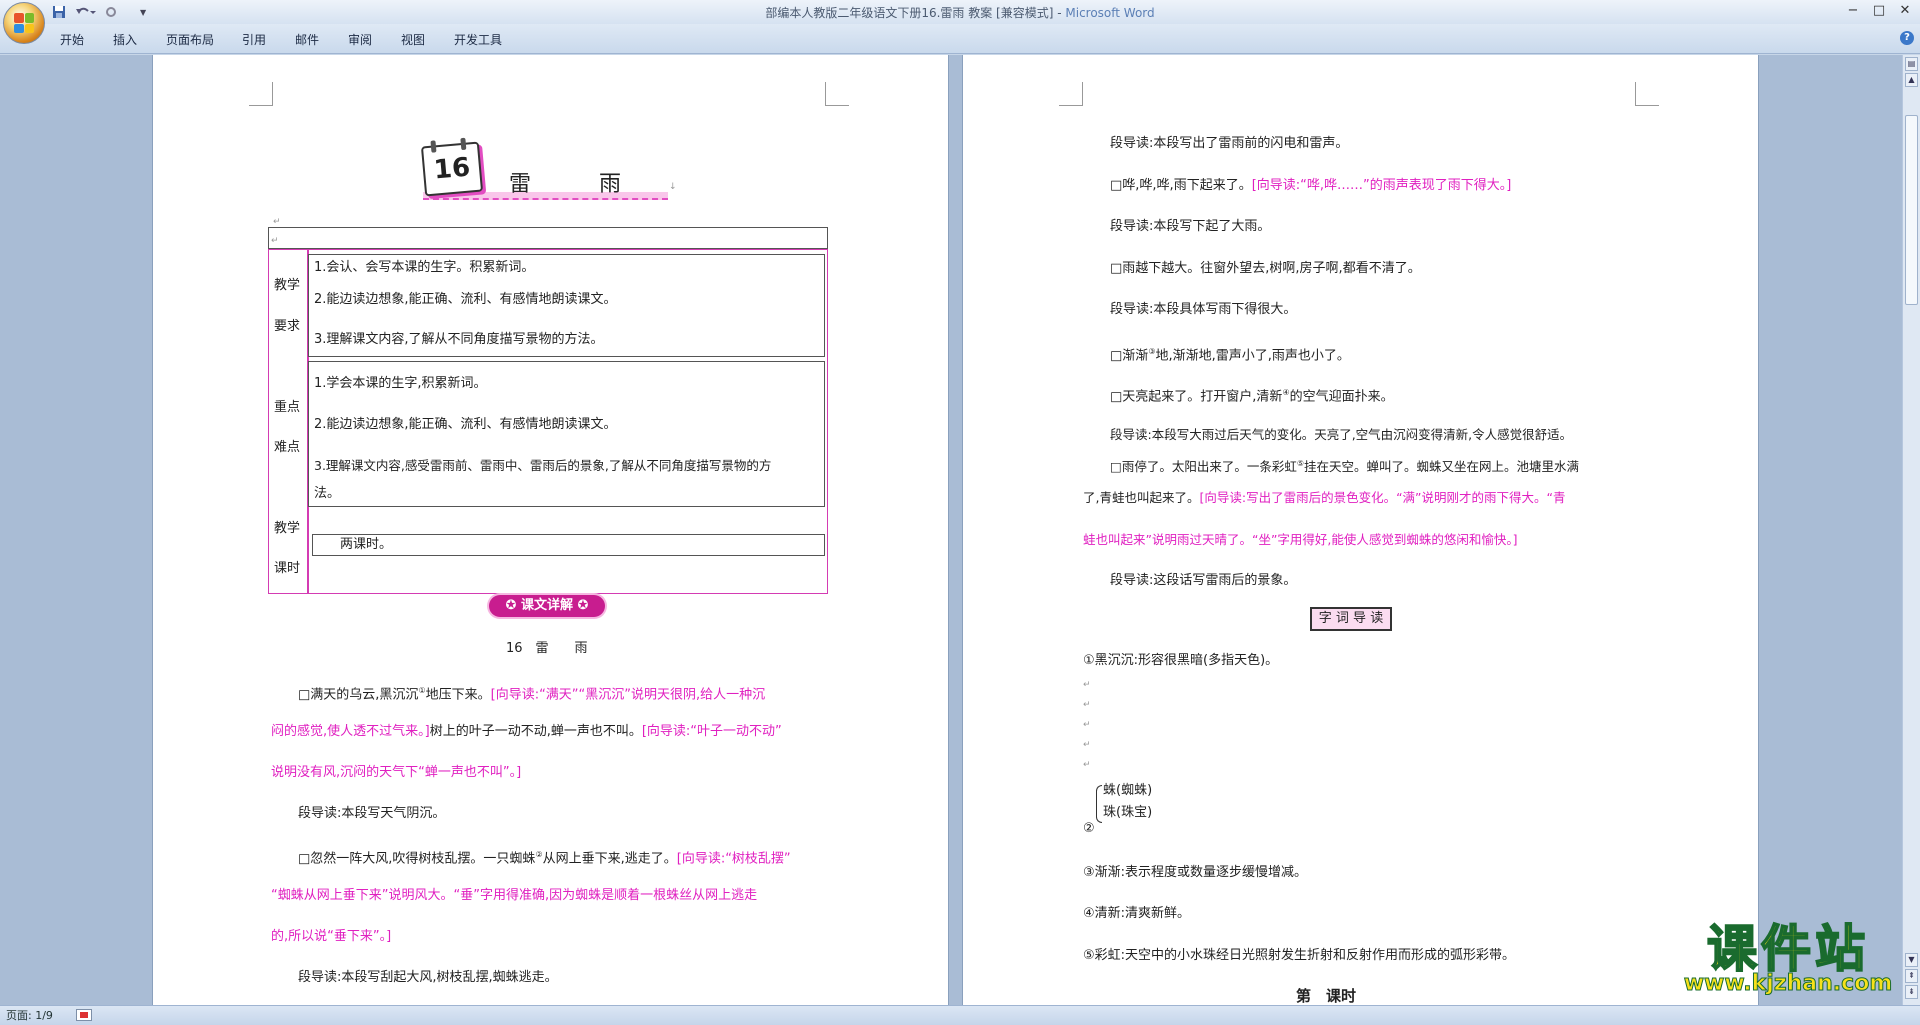 The width and height of the screenshot is (1920, 1025). Describe the element at coordinates (287, 285) in the screenshot. I see `req-label-1: 教学` at that location.